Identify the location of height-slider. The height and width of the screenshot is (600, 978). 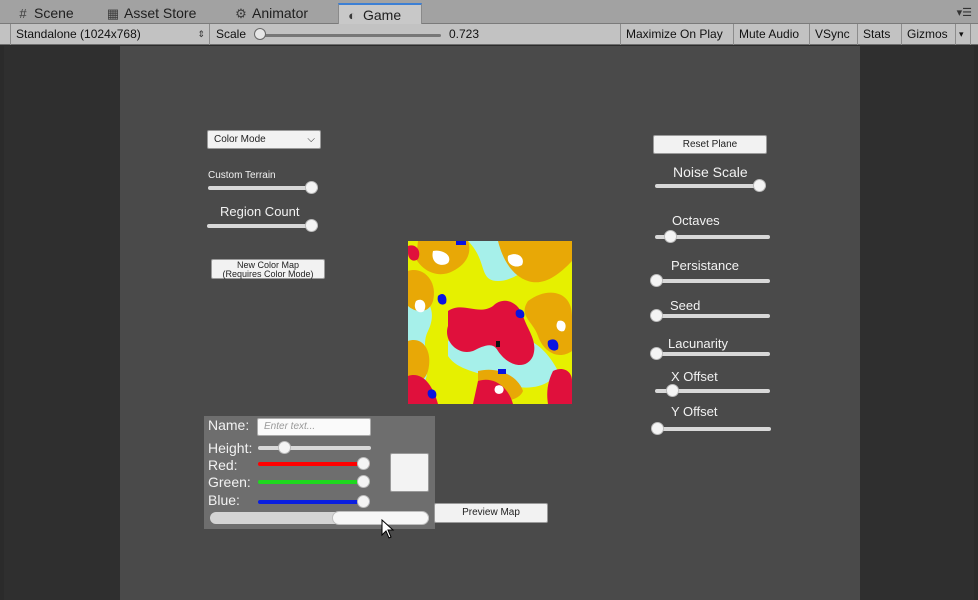
(314, 448).